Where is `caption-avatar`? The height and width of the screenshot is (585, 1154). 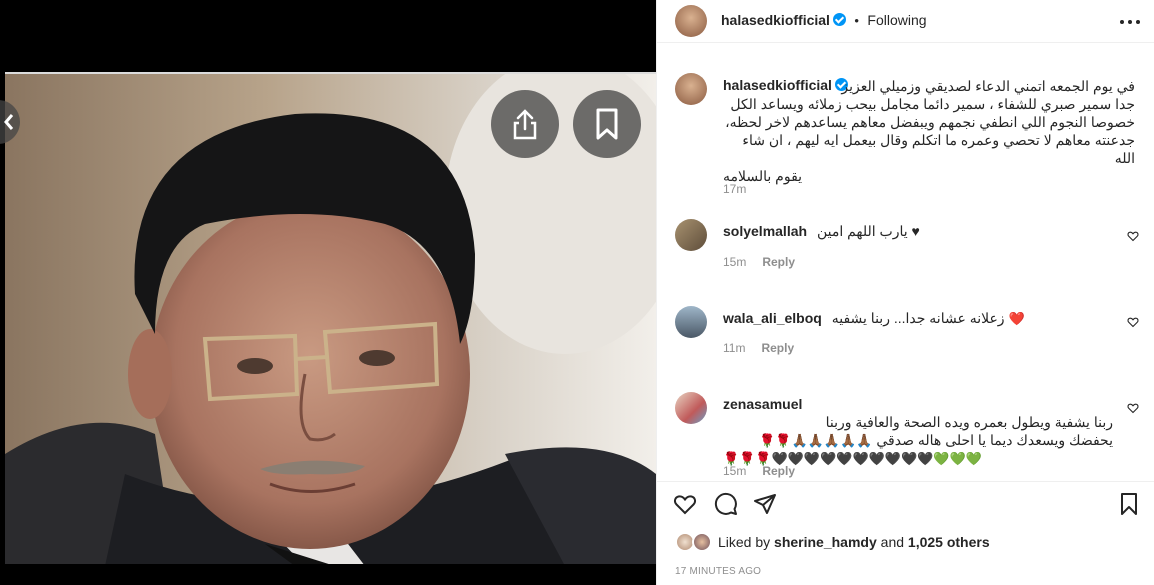
caption-avatar is located at coordinates (691, 89).